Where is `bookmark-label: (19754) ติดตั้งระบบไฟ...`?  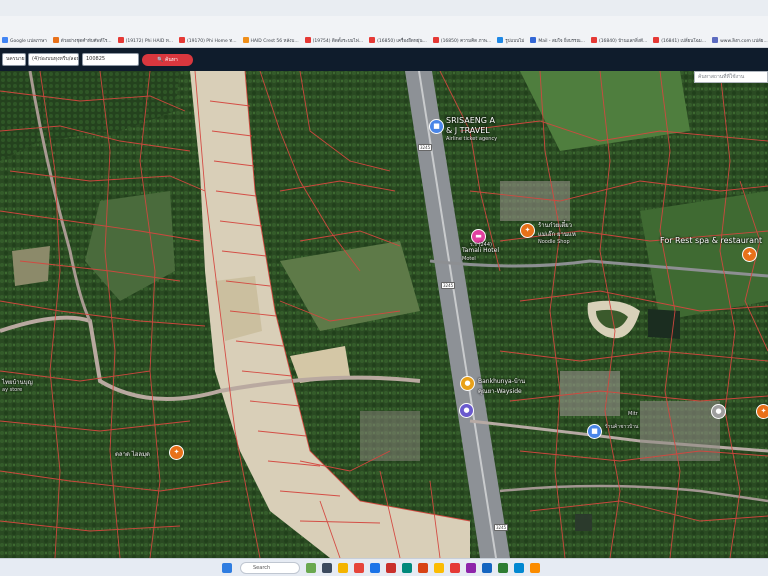 bookmark-label: (19754) ติดตั้งระบบไฟ... is located at coordinates (338, 41).